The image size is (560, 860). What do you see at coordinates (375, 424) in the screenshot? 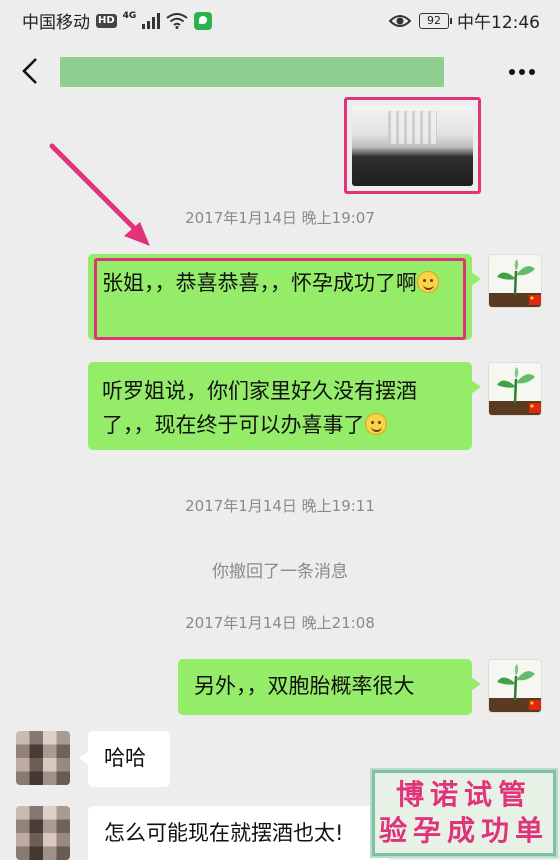
I see `thinking-emoji-icon` at bounding box center [375, 424].